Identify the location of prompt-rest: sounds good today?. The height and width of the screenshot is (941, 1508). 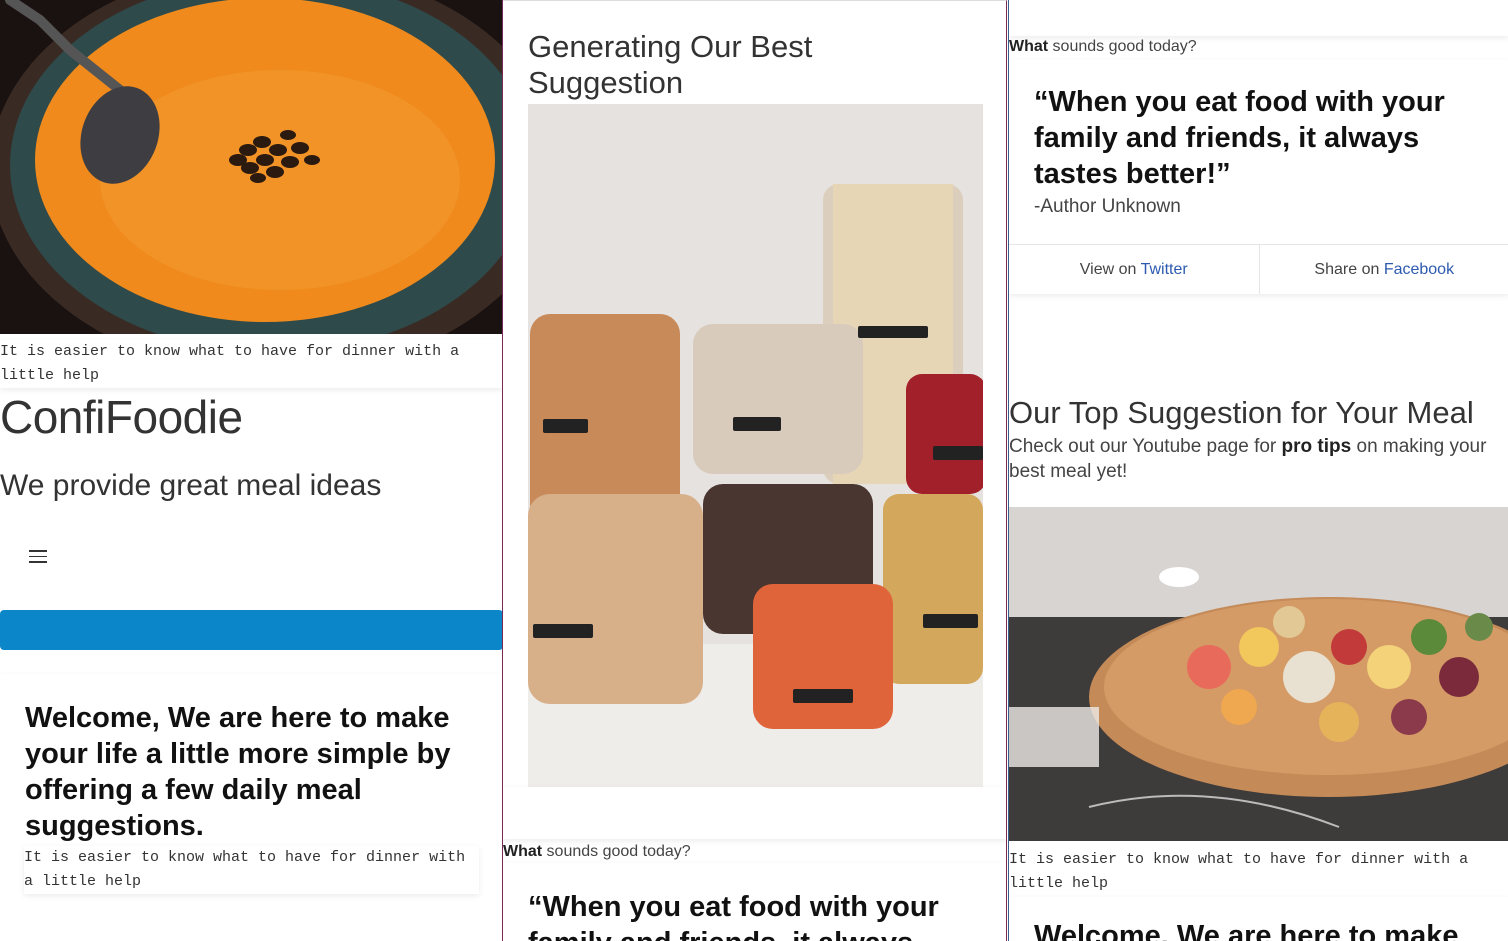
(616, 851).